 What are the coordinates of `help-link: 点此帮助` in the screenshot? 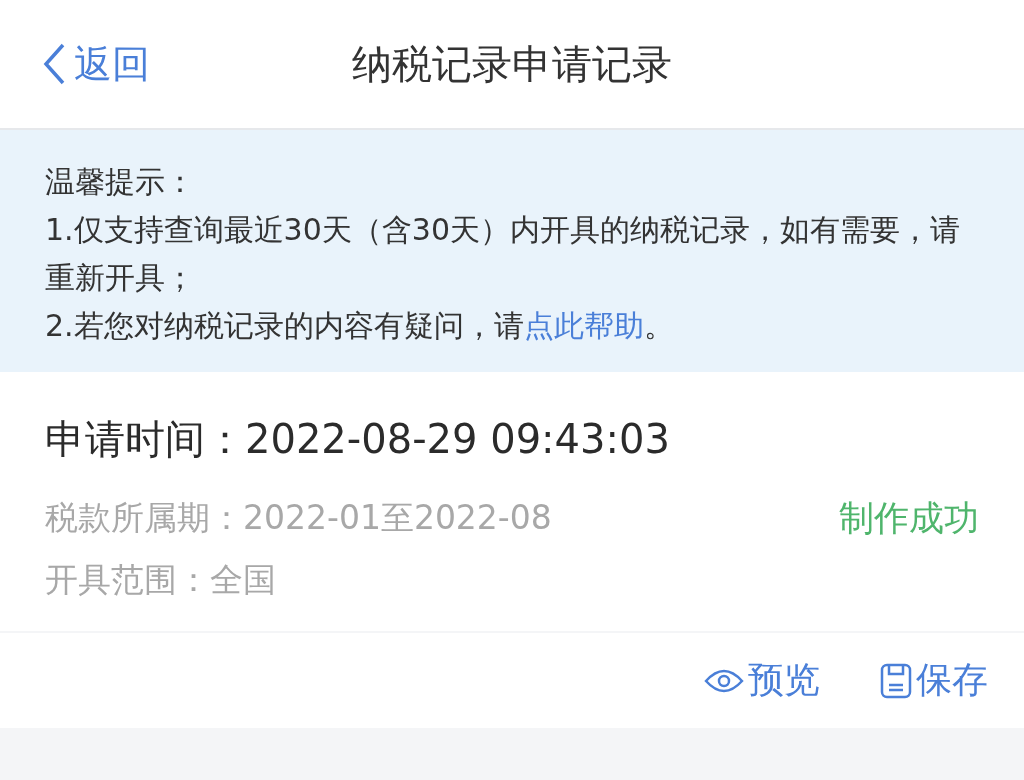 It's located at (583, 325).